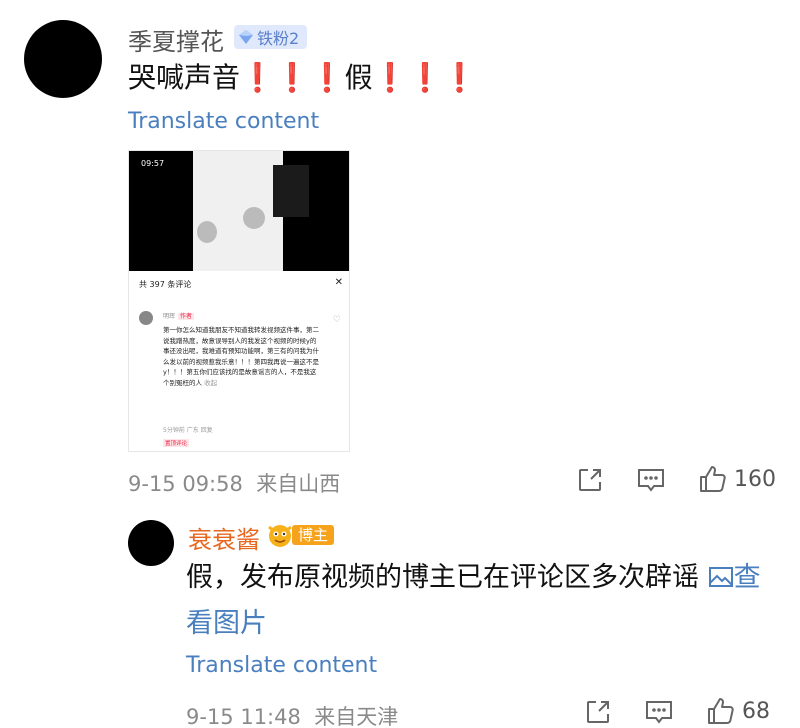  Describe the element at coordinates (146, 318) in the screenshot. I see `image-avatar` at that location.